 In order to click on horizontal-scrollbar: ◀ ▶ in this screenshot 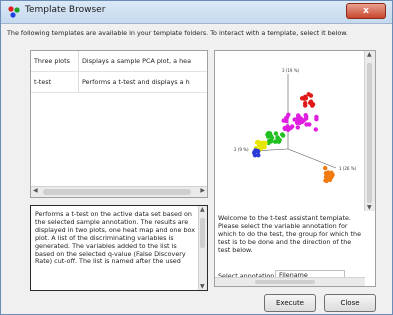, I will do `click(119, 191)`.